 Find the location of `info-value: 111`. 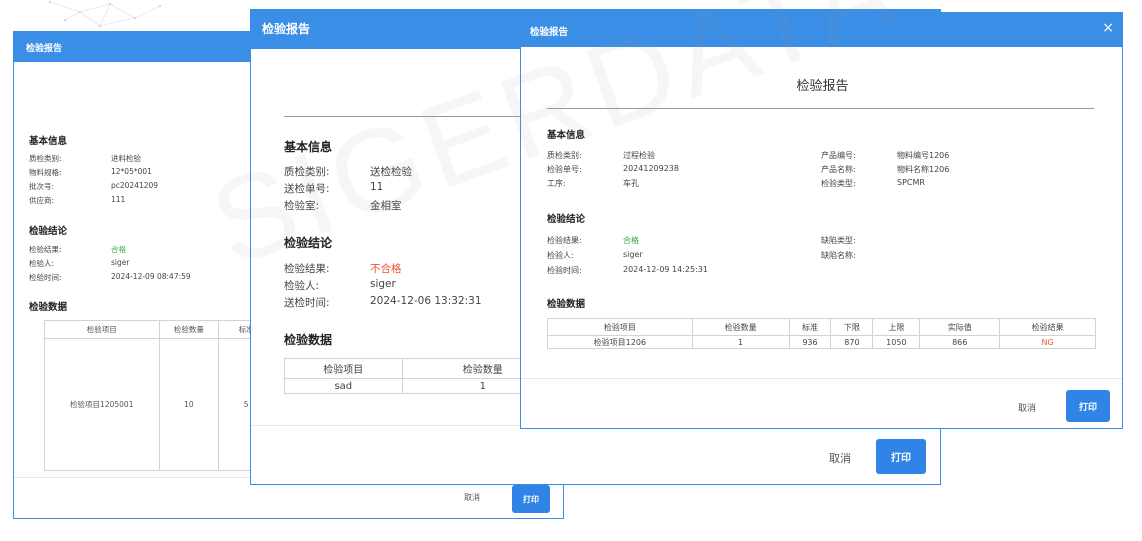

info-value: 111 is located at coordinates (118, 199).